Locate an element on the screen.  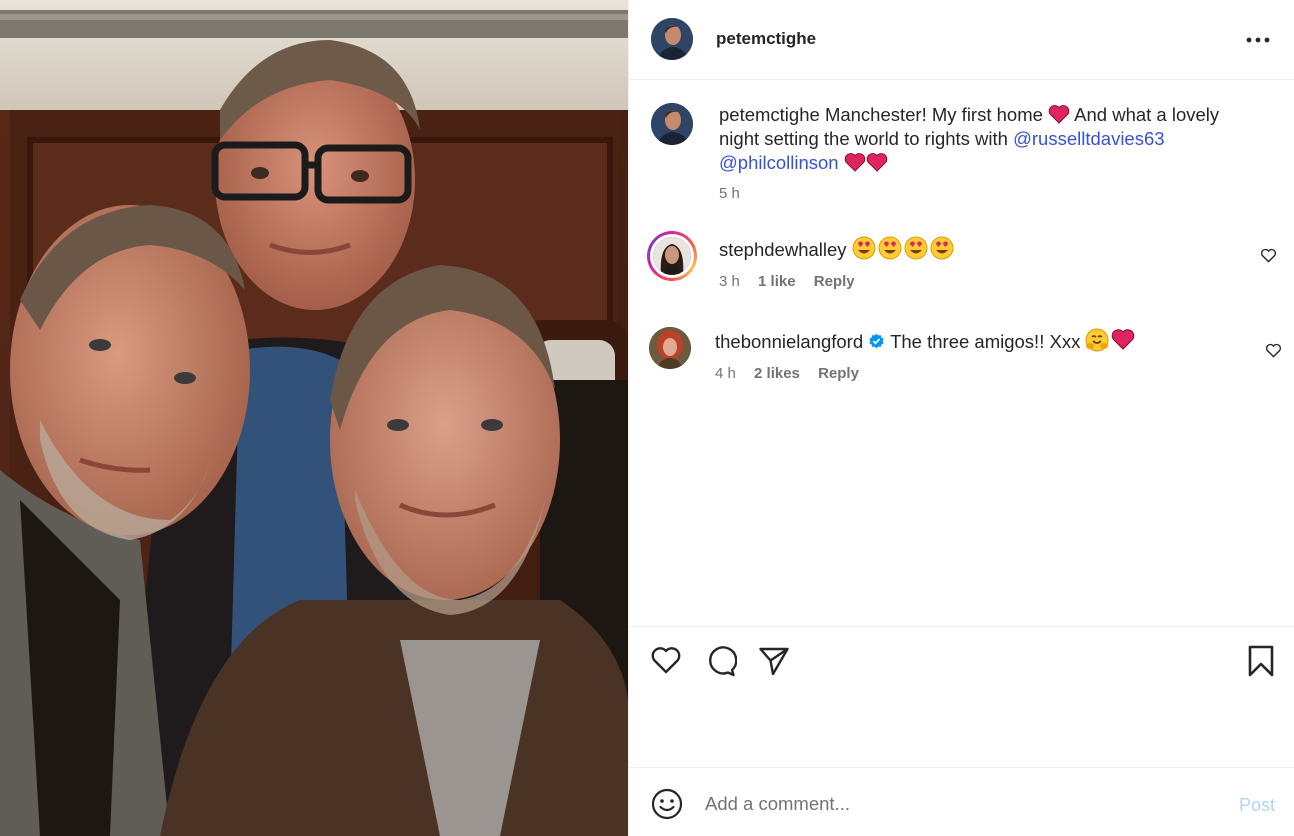
comment-avatar-thebonnielangford is located at coordinates (670, 348).